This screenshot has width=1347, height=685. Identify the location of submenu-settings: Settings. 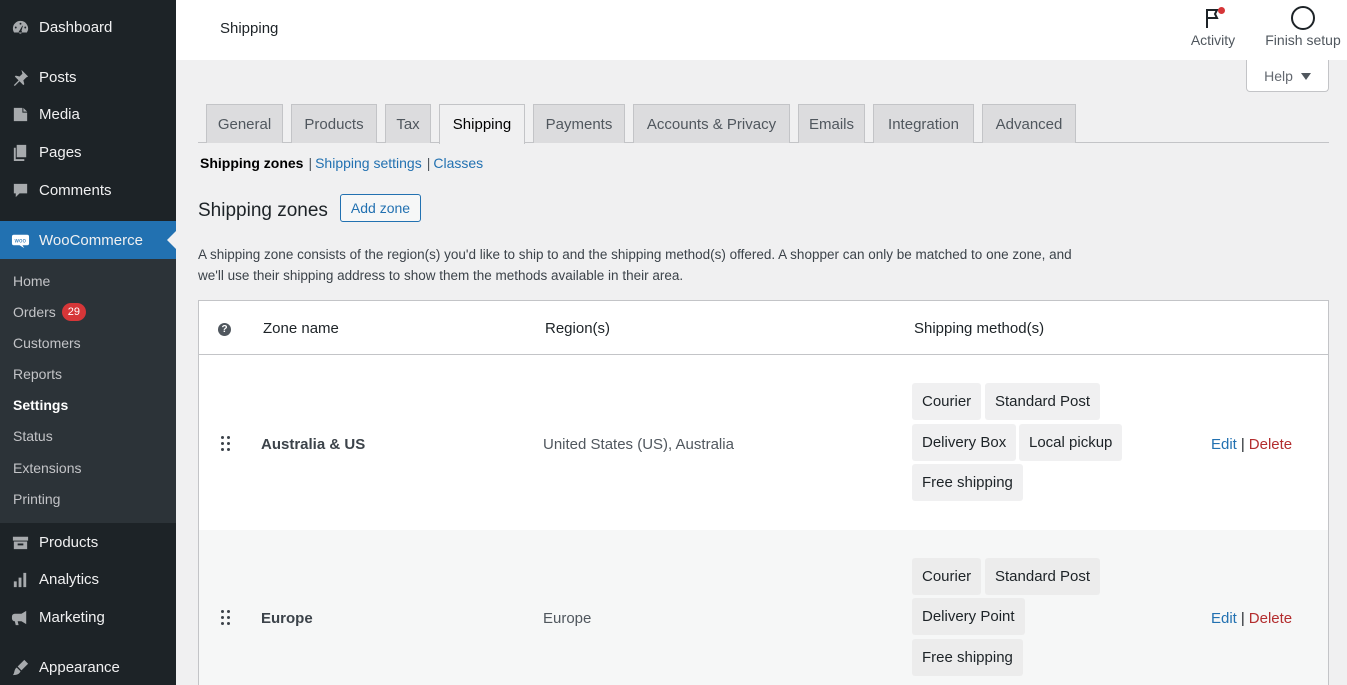
(40, 405).